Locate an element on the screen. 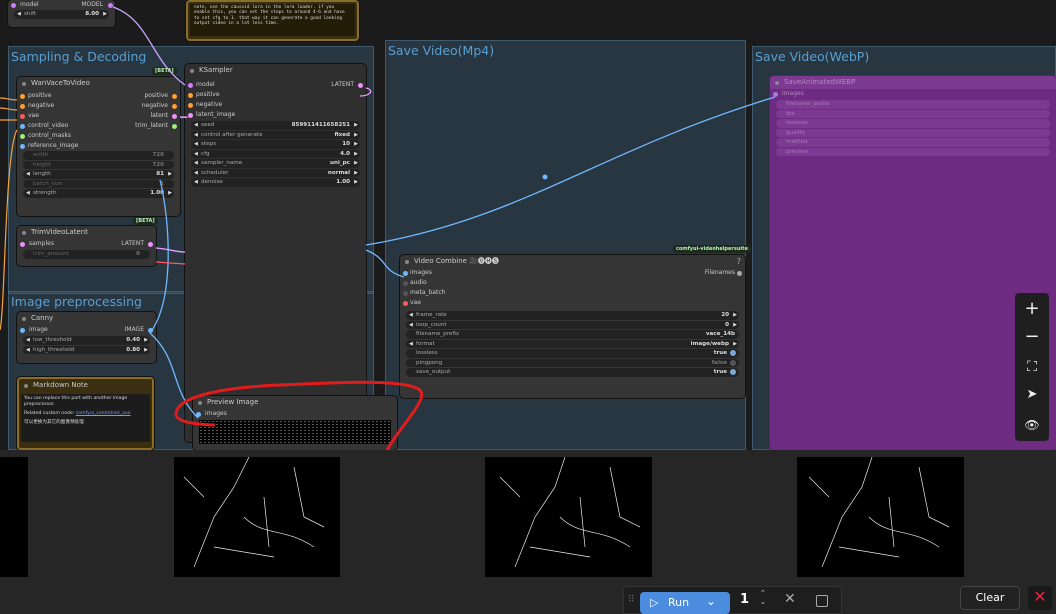 The width and height of the screenshot is (1056, 614). save-output-toggle-knob is located at coordinates (733, 372).